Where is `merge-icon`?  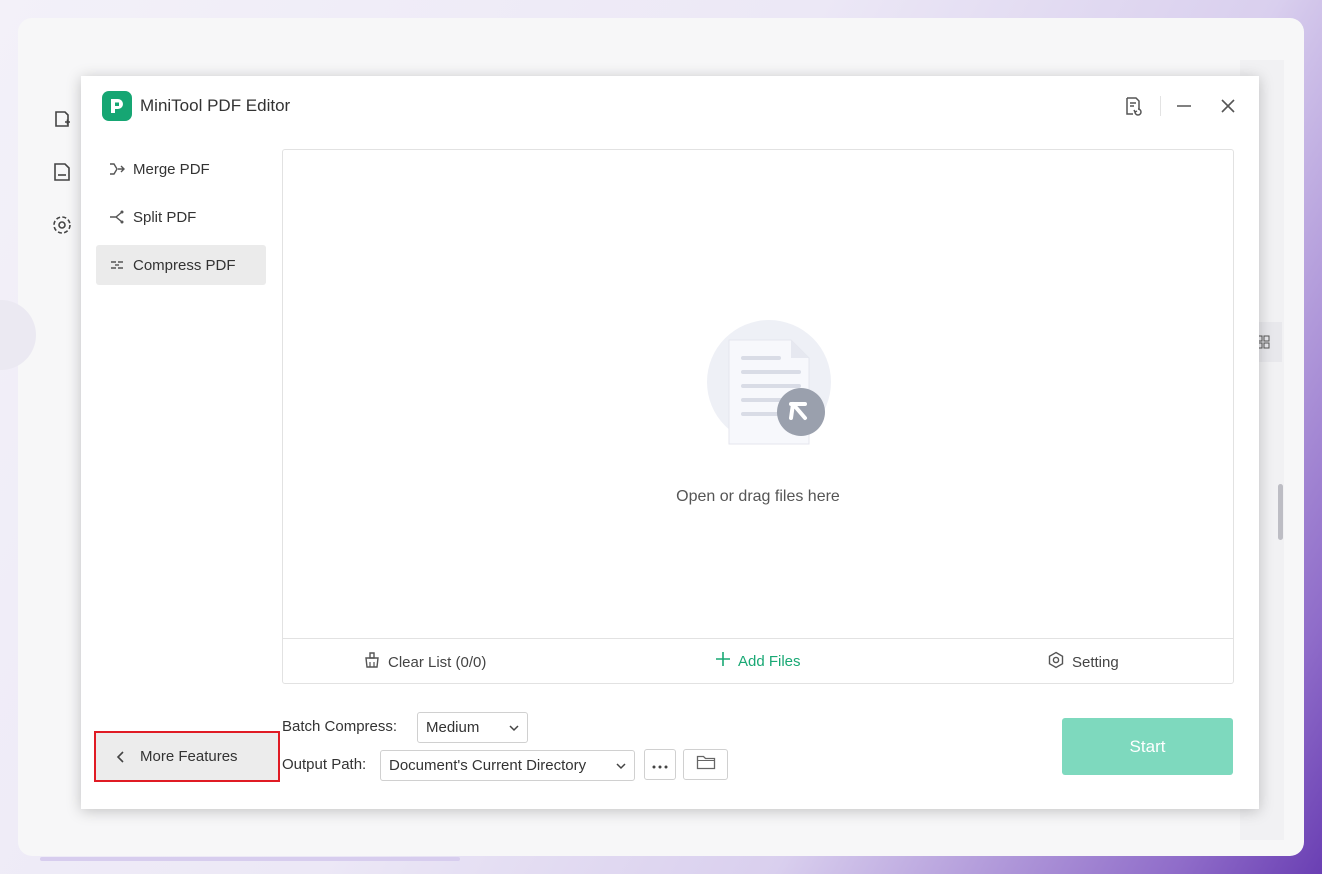 merge-icon is located at coordinates (117, 169).